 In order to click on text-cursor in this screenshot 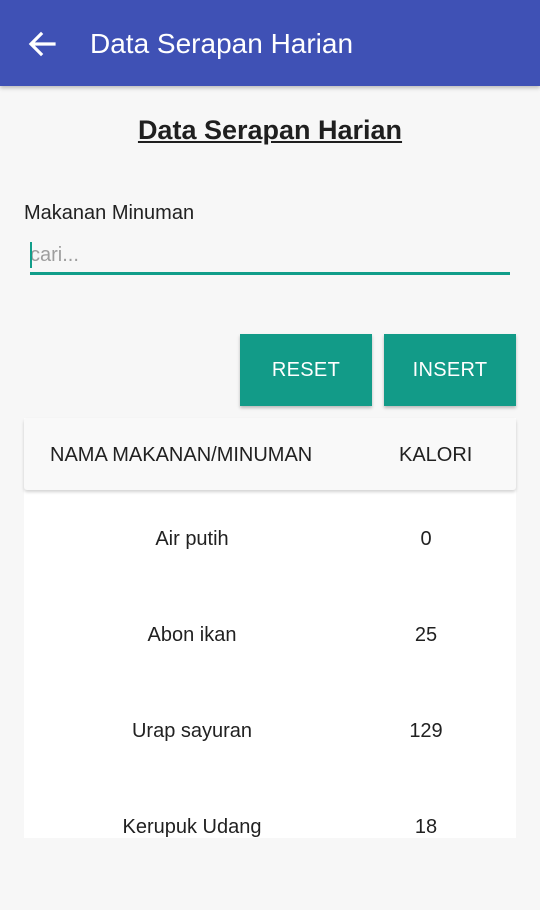, I will do `click(31, 255)`.